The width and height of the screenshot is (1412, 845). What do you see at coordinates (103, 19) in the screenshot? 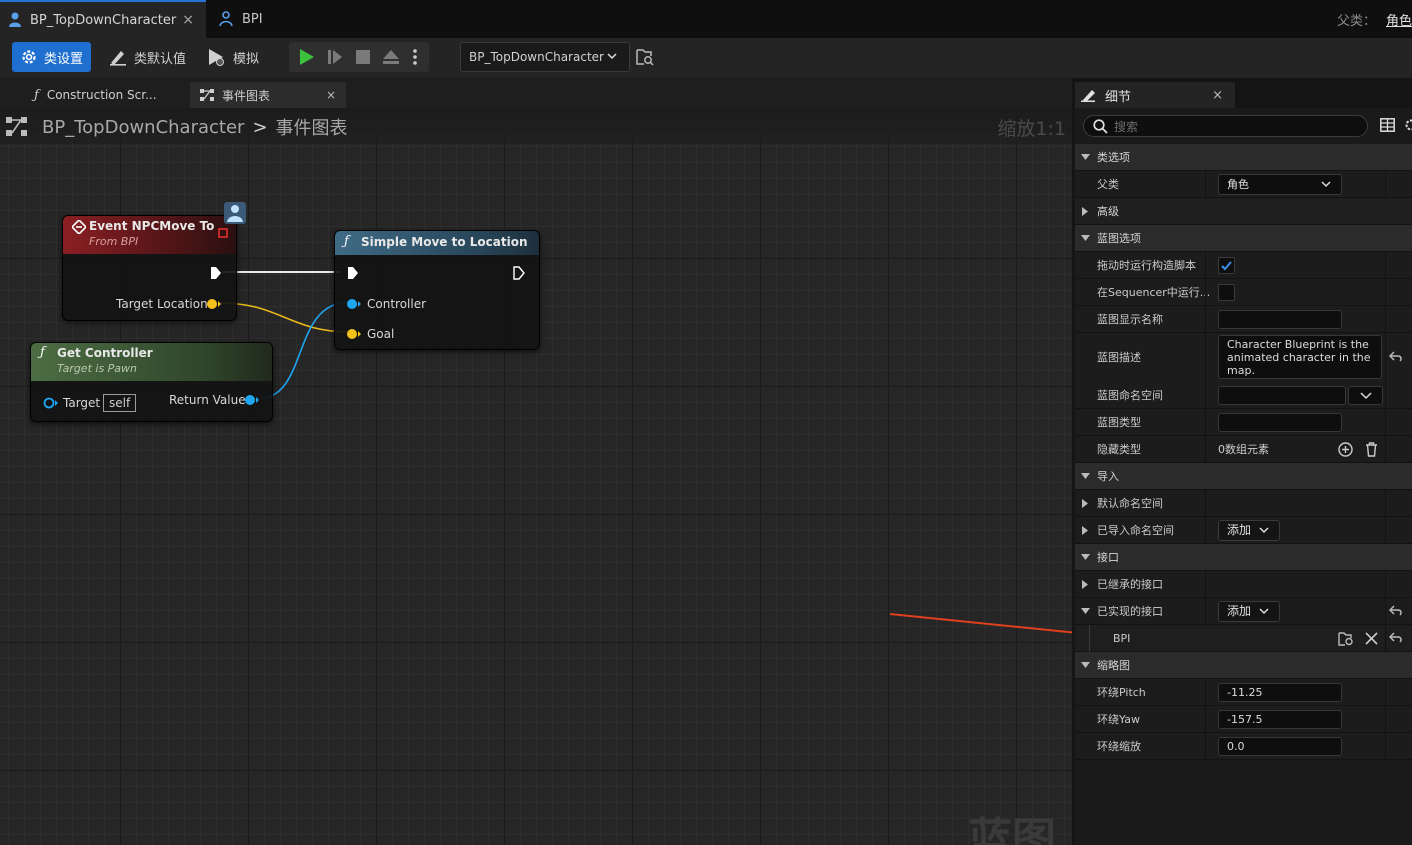
I see `doc-tab-bp-topdowncharacter: BP_TopDownCharacter ×` at bounding box center [103, 19].